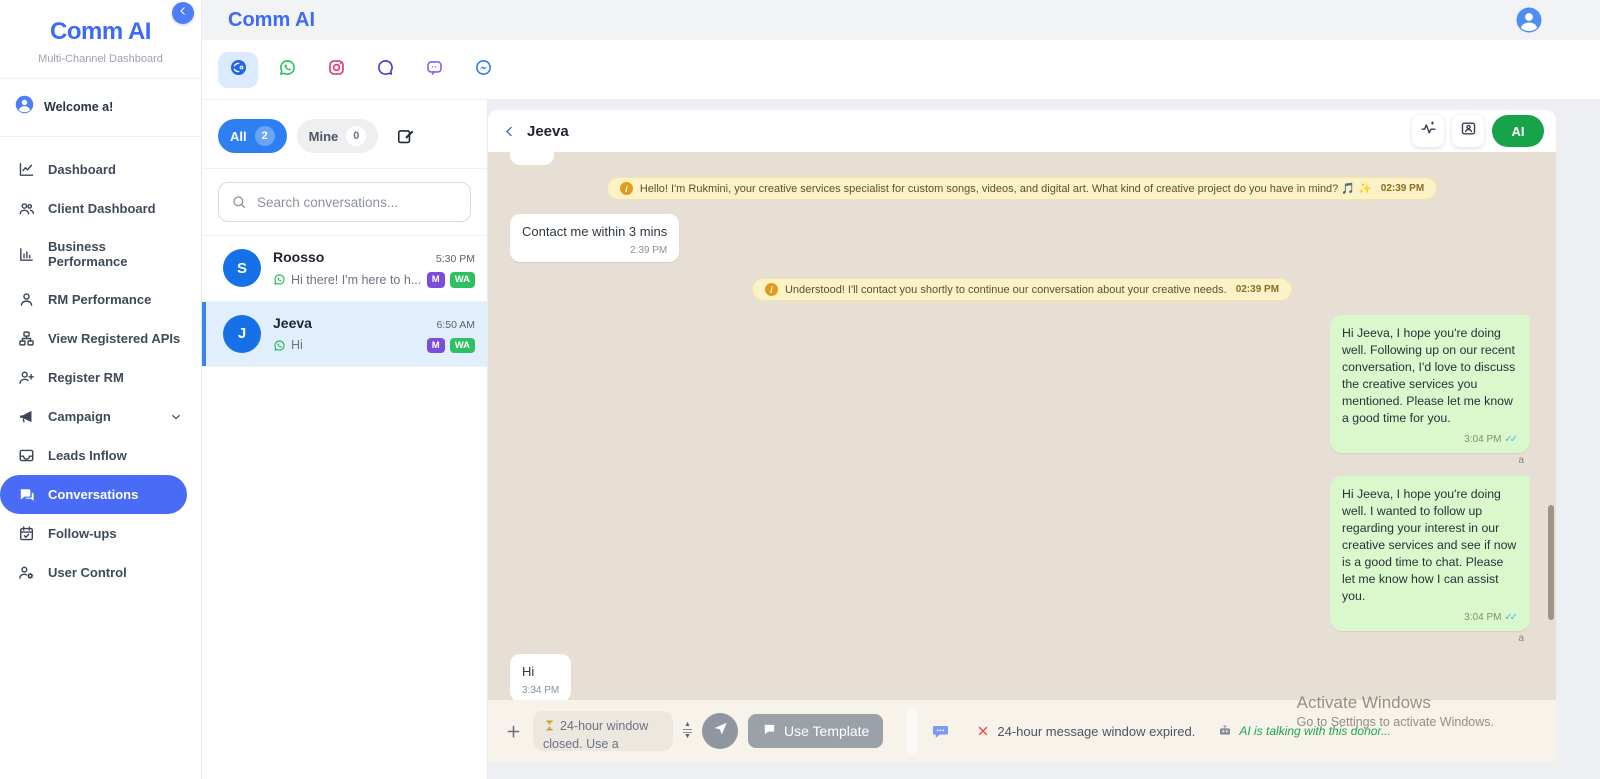 Image resolution: width=1600 pixels, height=779 pixels. Describe the element at coordinates (299, 257) in the screenshot. I see `conversation-name: Roosso` at that location.